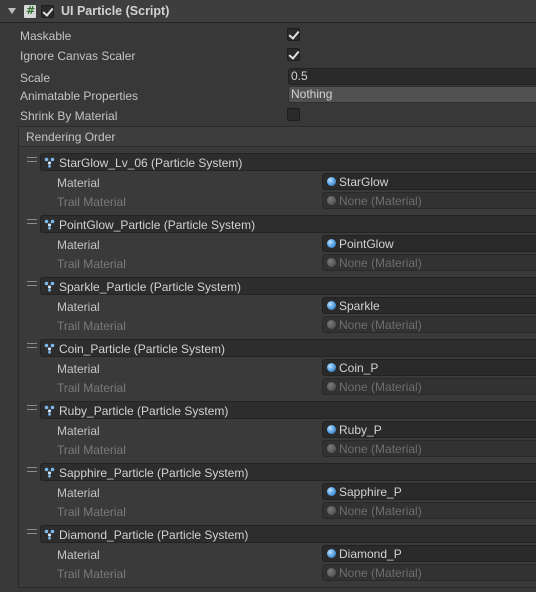 The width and height of the screenshot is (536, 592). I want to click on material-field: Sparkle, so click(429, 305).